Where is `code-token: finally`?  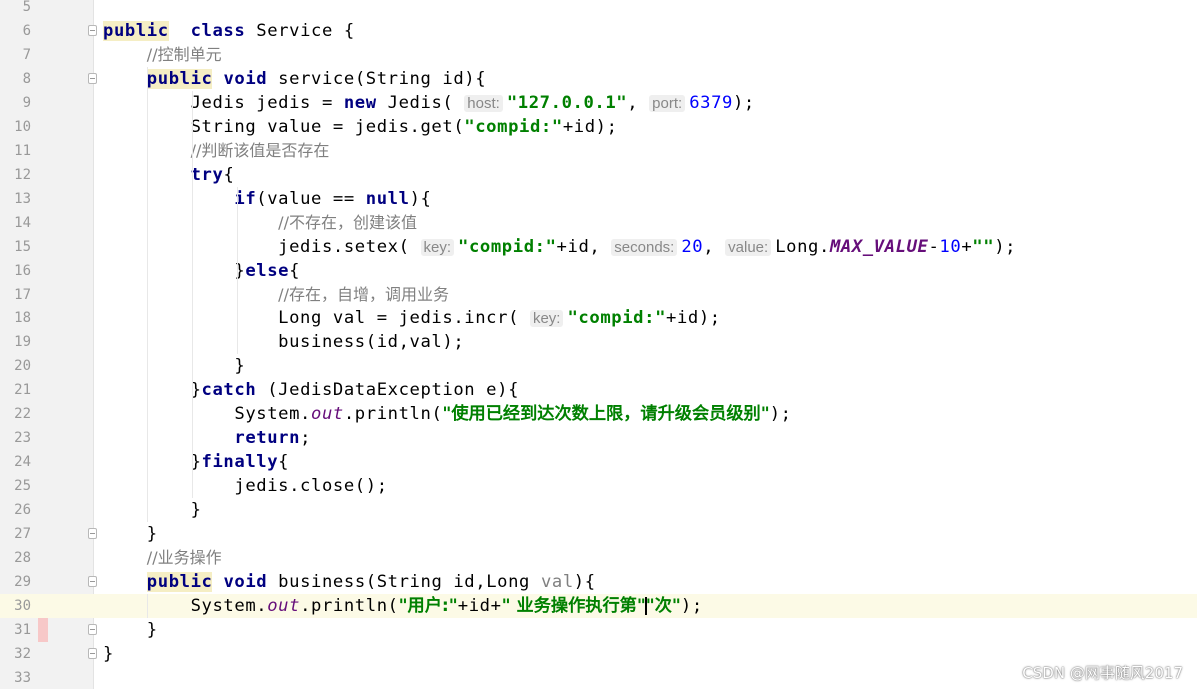
code-token: finally is located at coordinates (240, 462).